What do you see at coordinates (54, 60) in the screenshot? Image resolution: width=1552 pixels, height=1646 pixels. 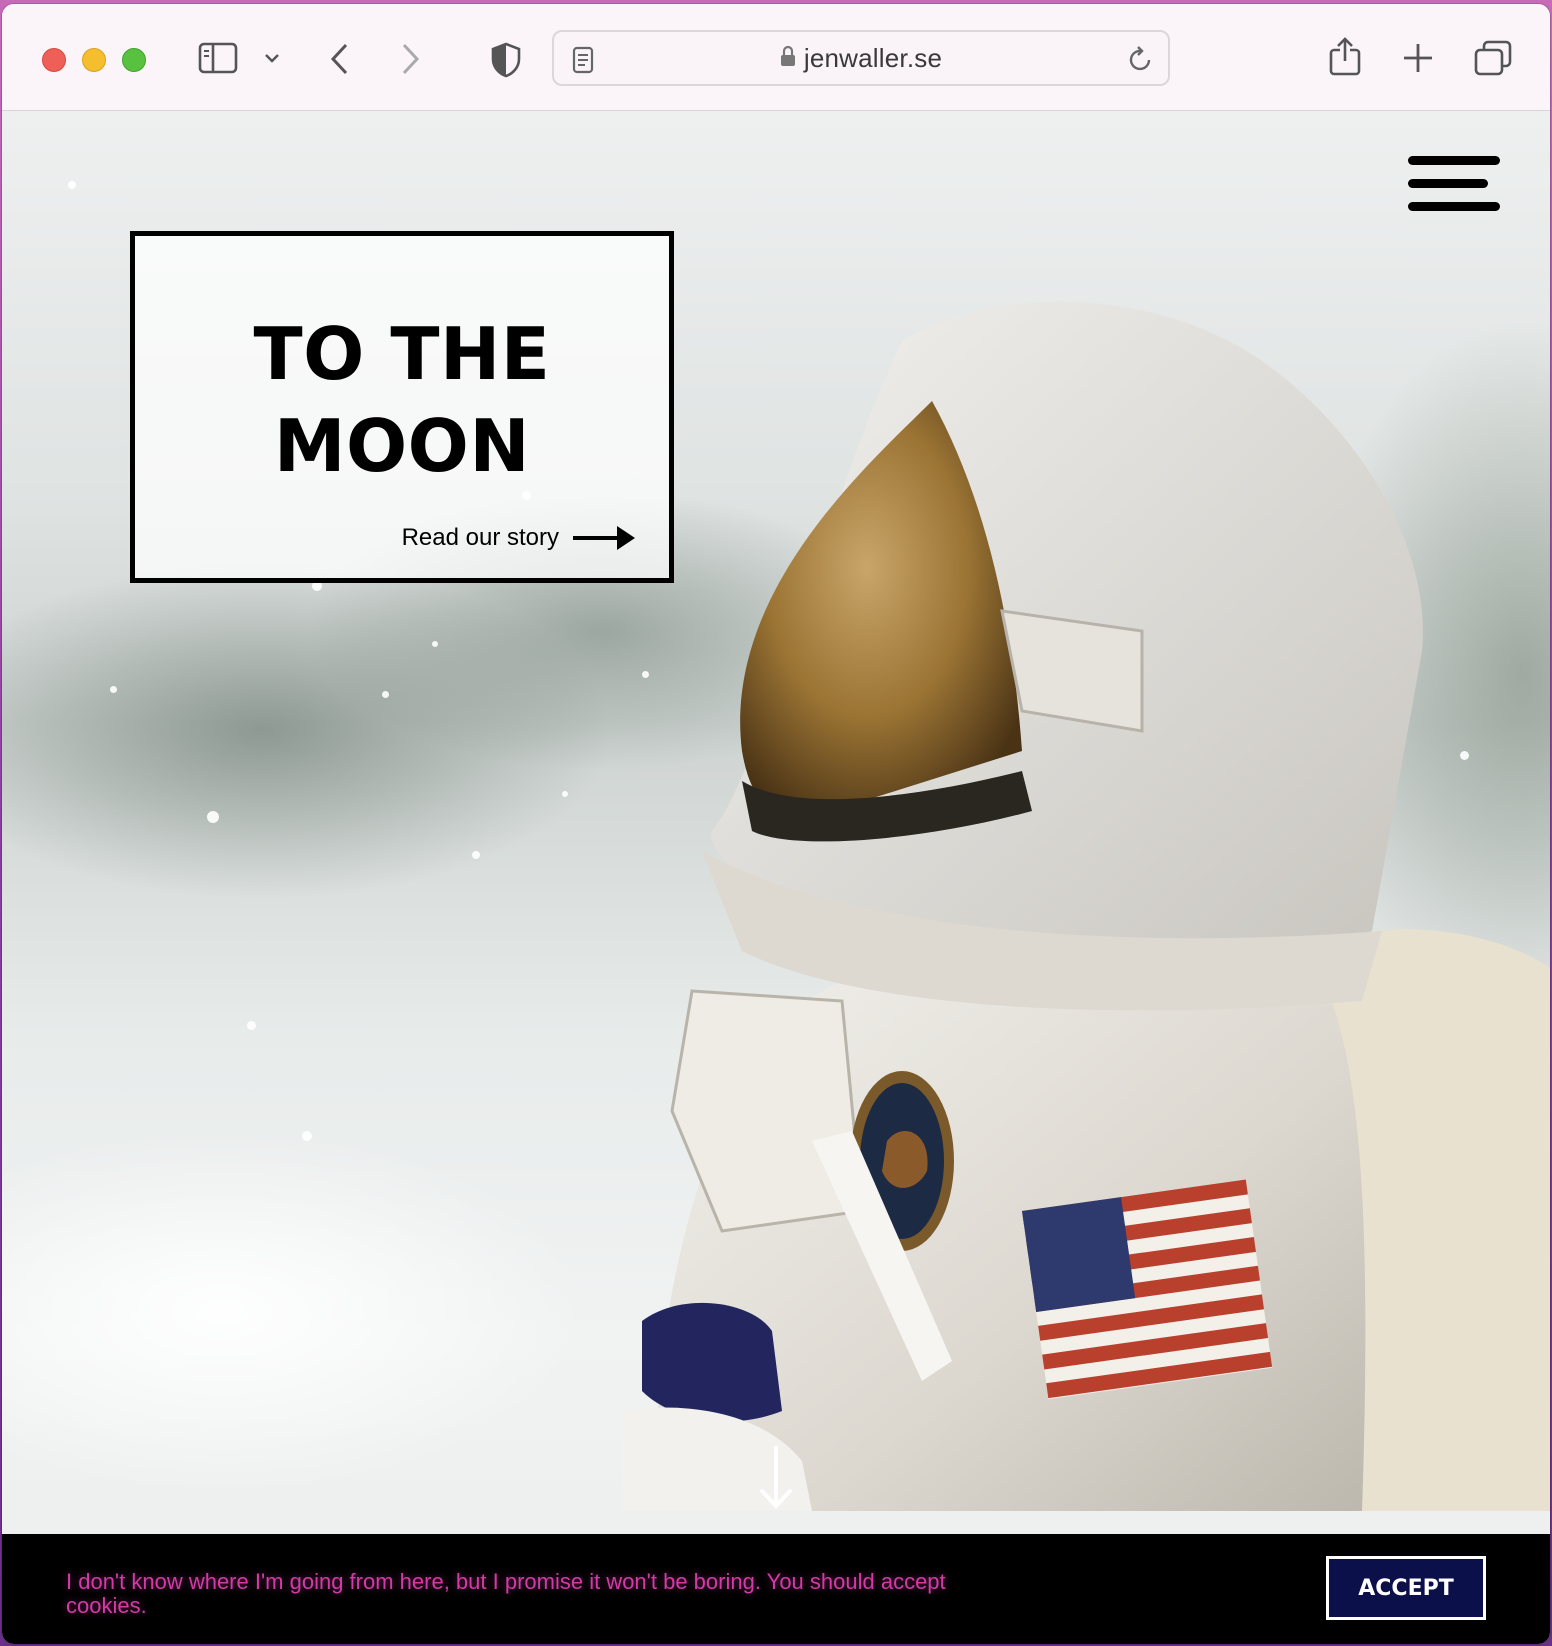 I see `close-window-button` at bounding box center [54, 60].